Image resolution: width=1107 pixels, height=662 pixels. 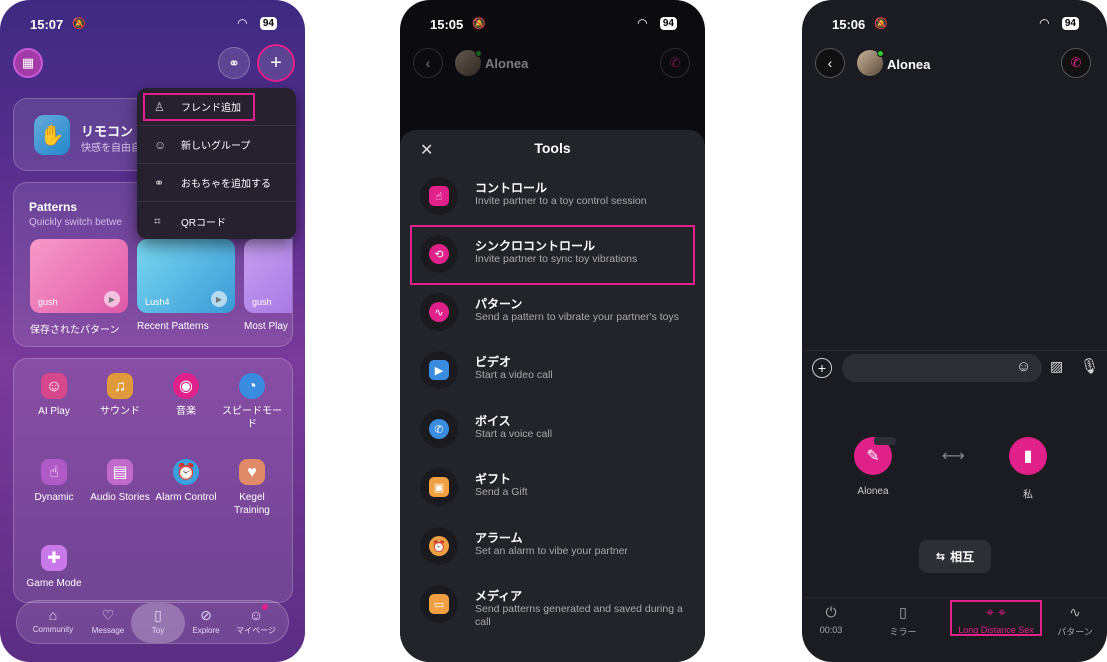 I want to click on emoji-icon: ☺, so click(x=1023, y=366).